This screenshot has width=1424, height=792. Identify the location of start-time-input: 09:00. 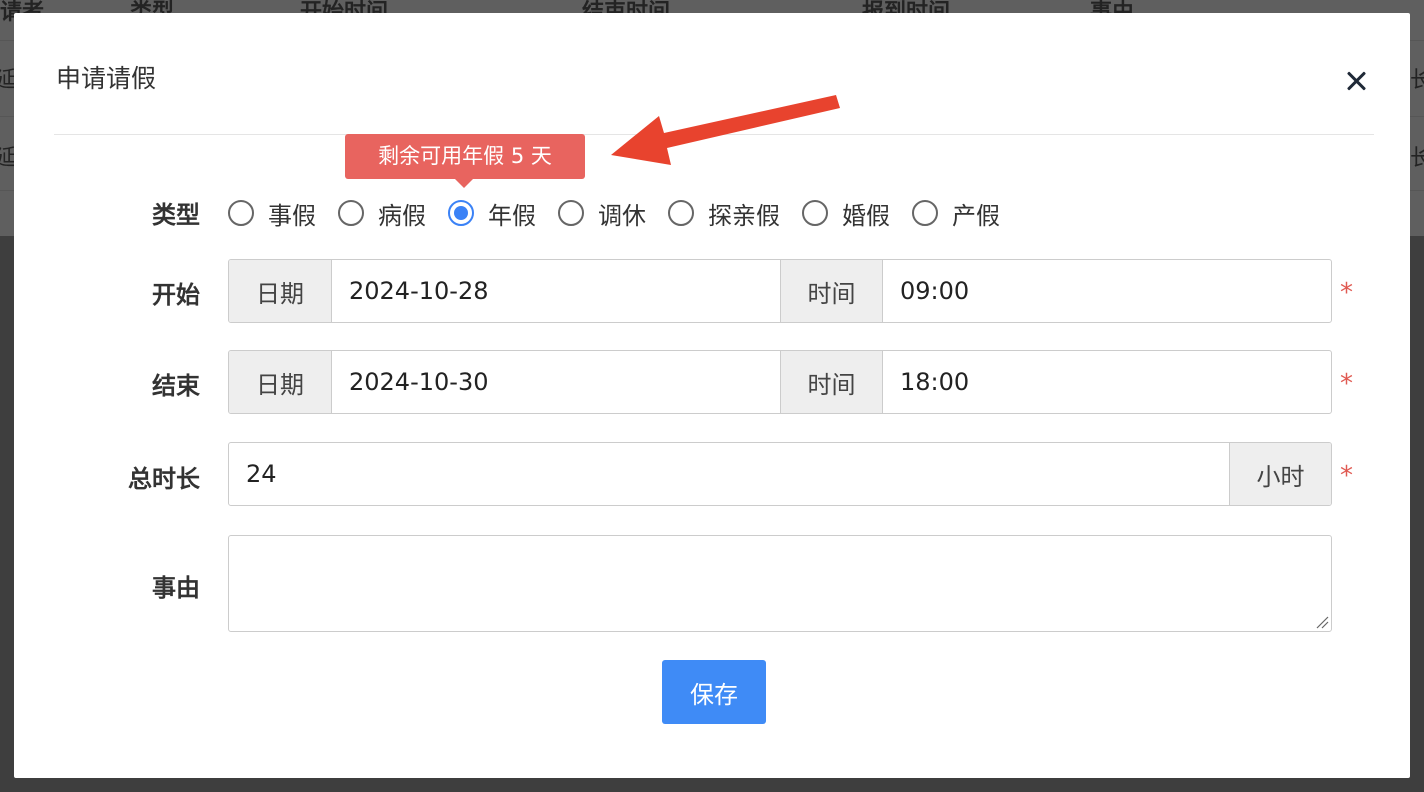
(1107, 291).